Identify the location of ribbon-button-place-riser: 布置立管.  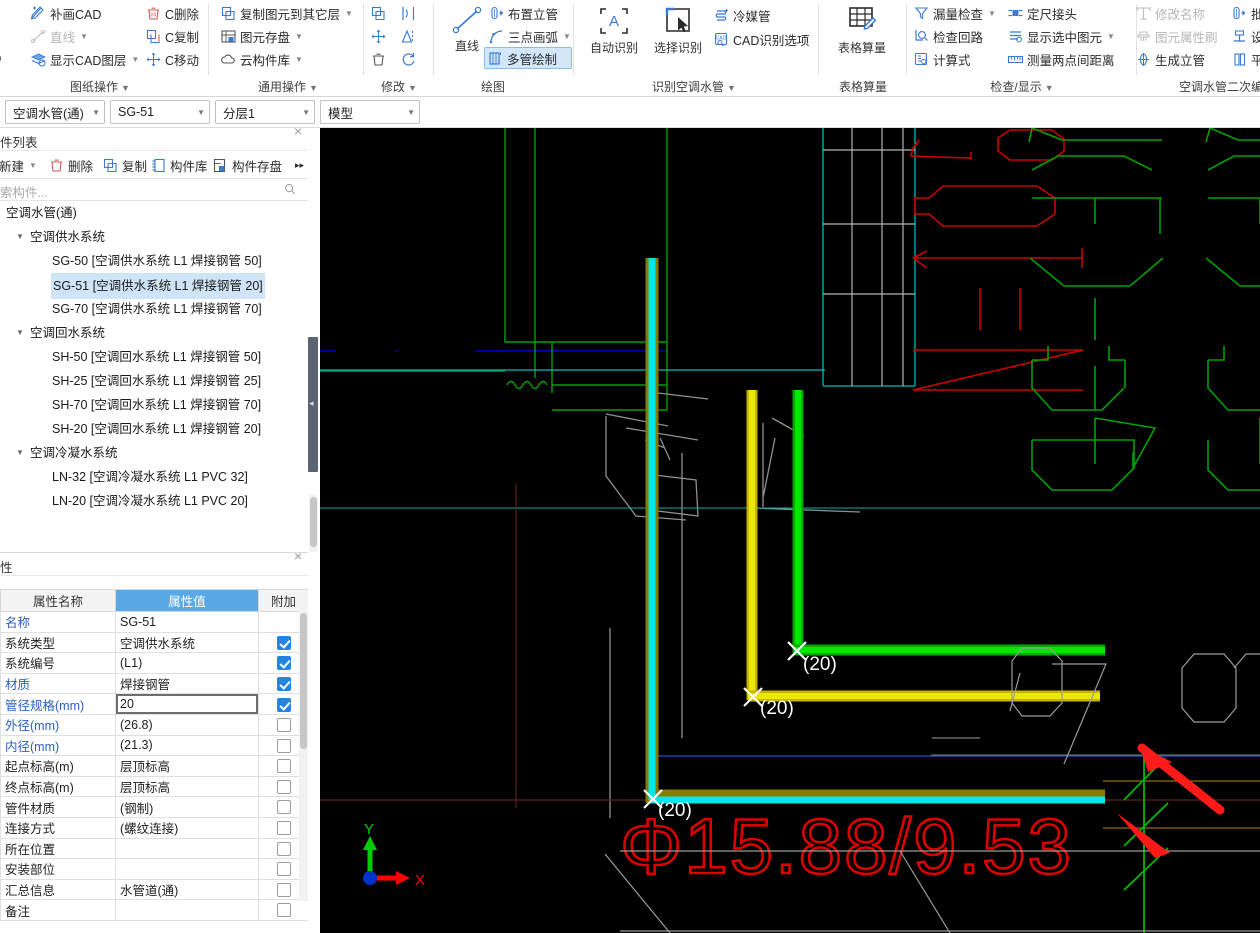
(523, 13).